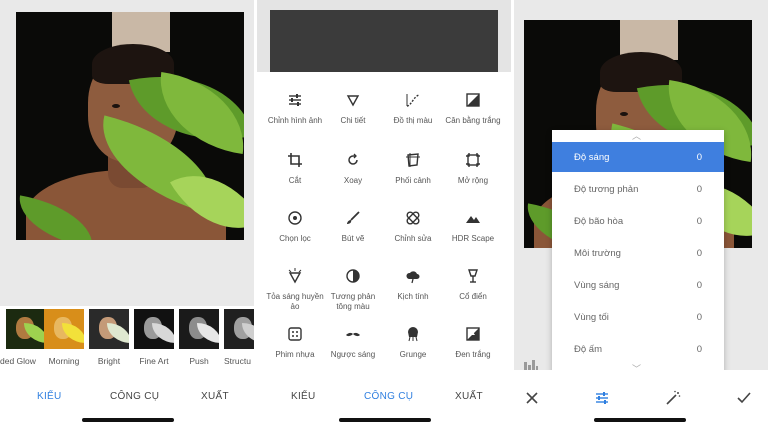 This screenshot has height=432, width=768. What do you see at coordinates (413, 169) in the screenshot?
I see `tool-perspective: Phối cảnh` at bounding box center [413, 169].